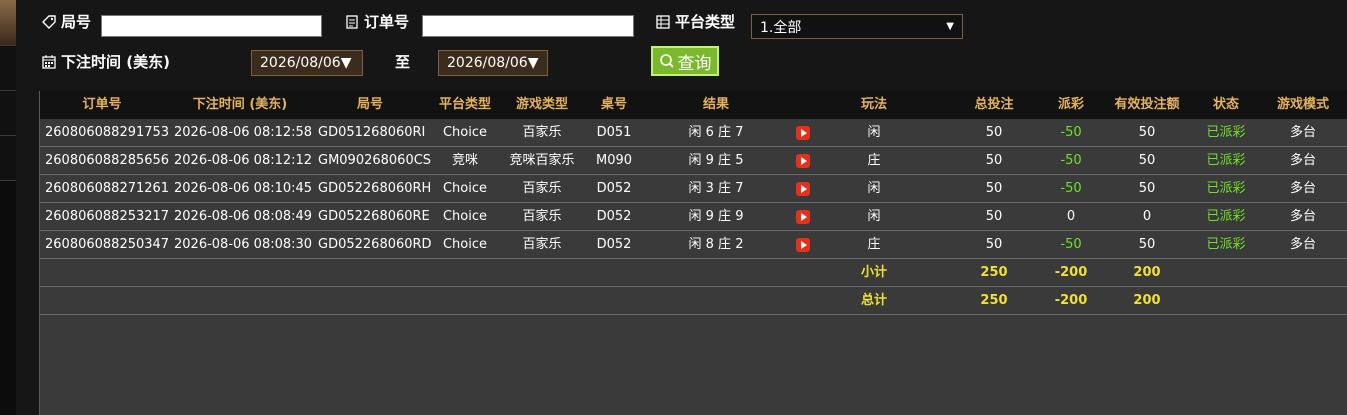 The image size is (1347, 415). I want to click on summary-label: 总计, so click(874, 300).